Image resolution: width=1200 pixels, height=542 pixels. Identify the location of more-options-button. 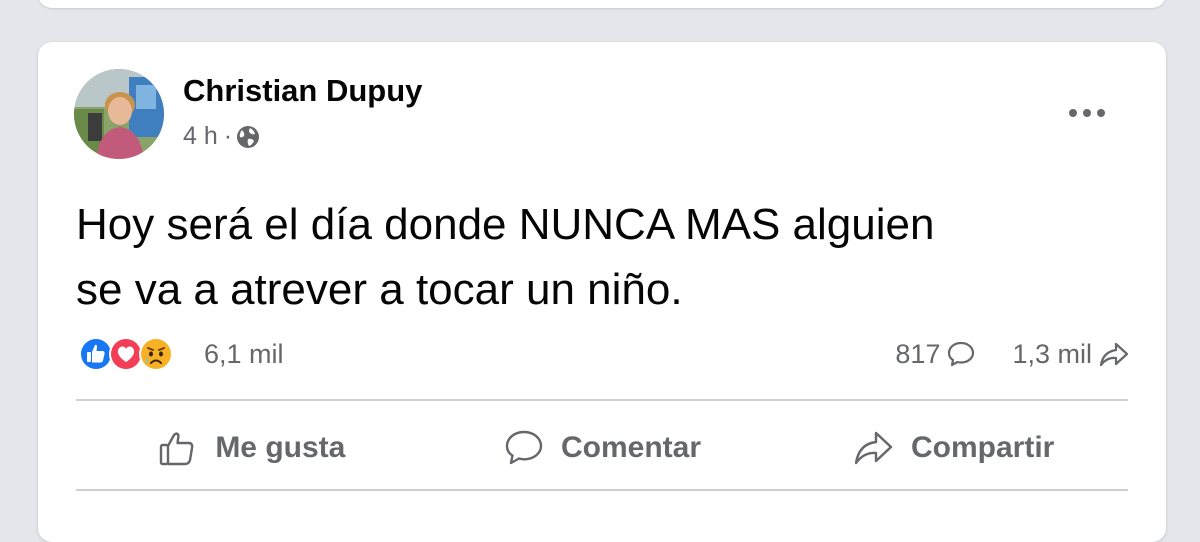
(1087, 113).